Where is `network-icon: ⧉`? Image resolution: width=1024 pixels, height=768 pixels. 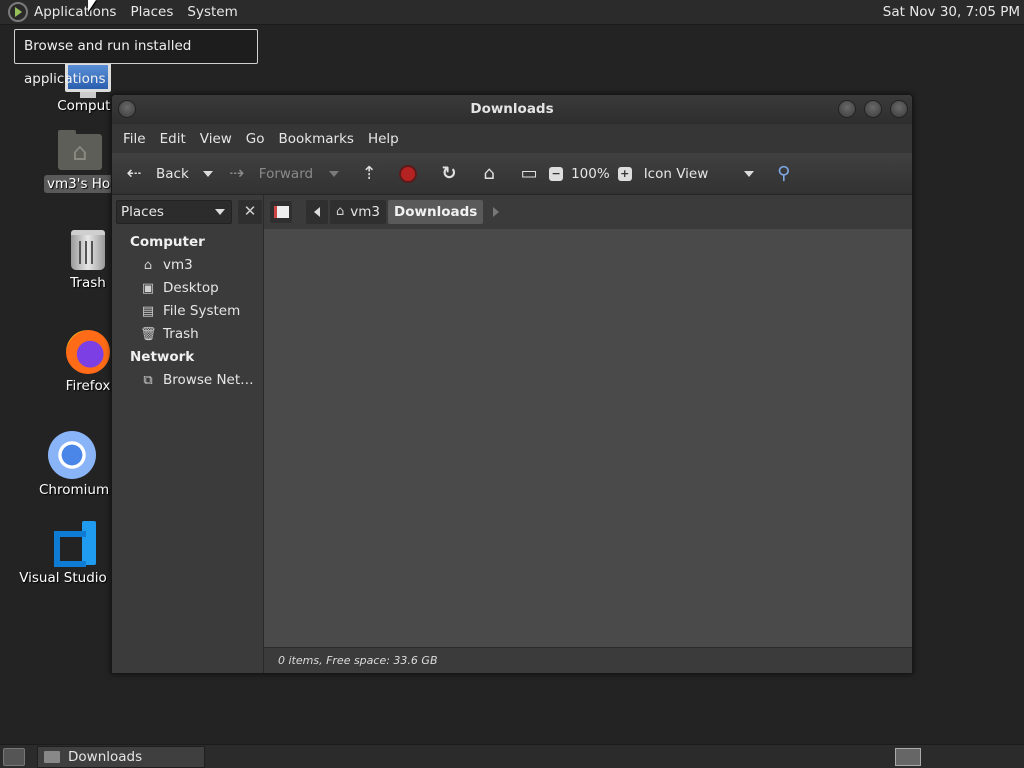 network-icon: ⧉ is located at coordinates (148, 380).